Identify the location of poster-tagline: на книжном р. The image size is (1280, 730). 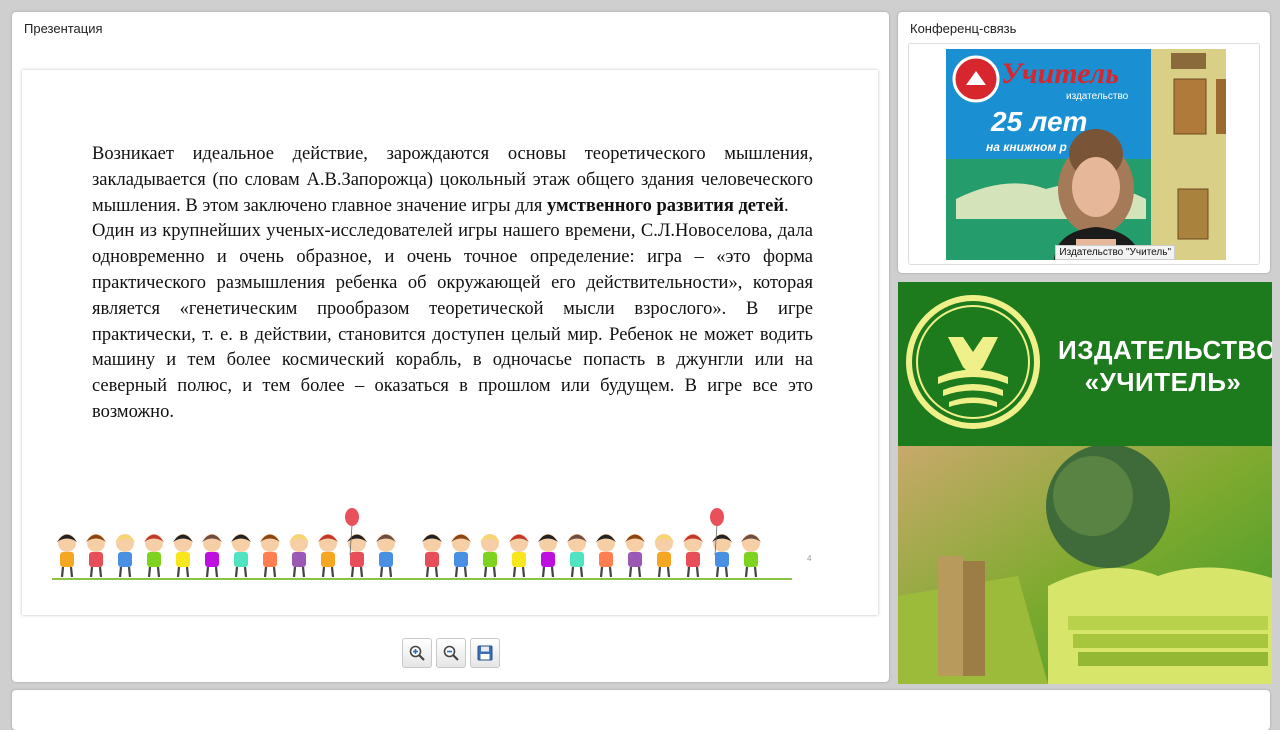
(1026, 147).